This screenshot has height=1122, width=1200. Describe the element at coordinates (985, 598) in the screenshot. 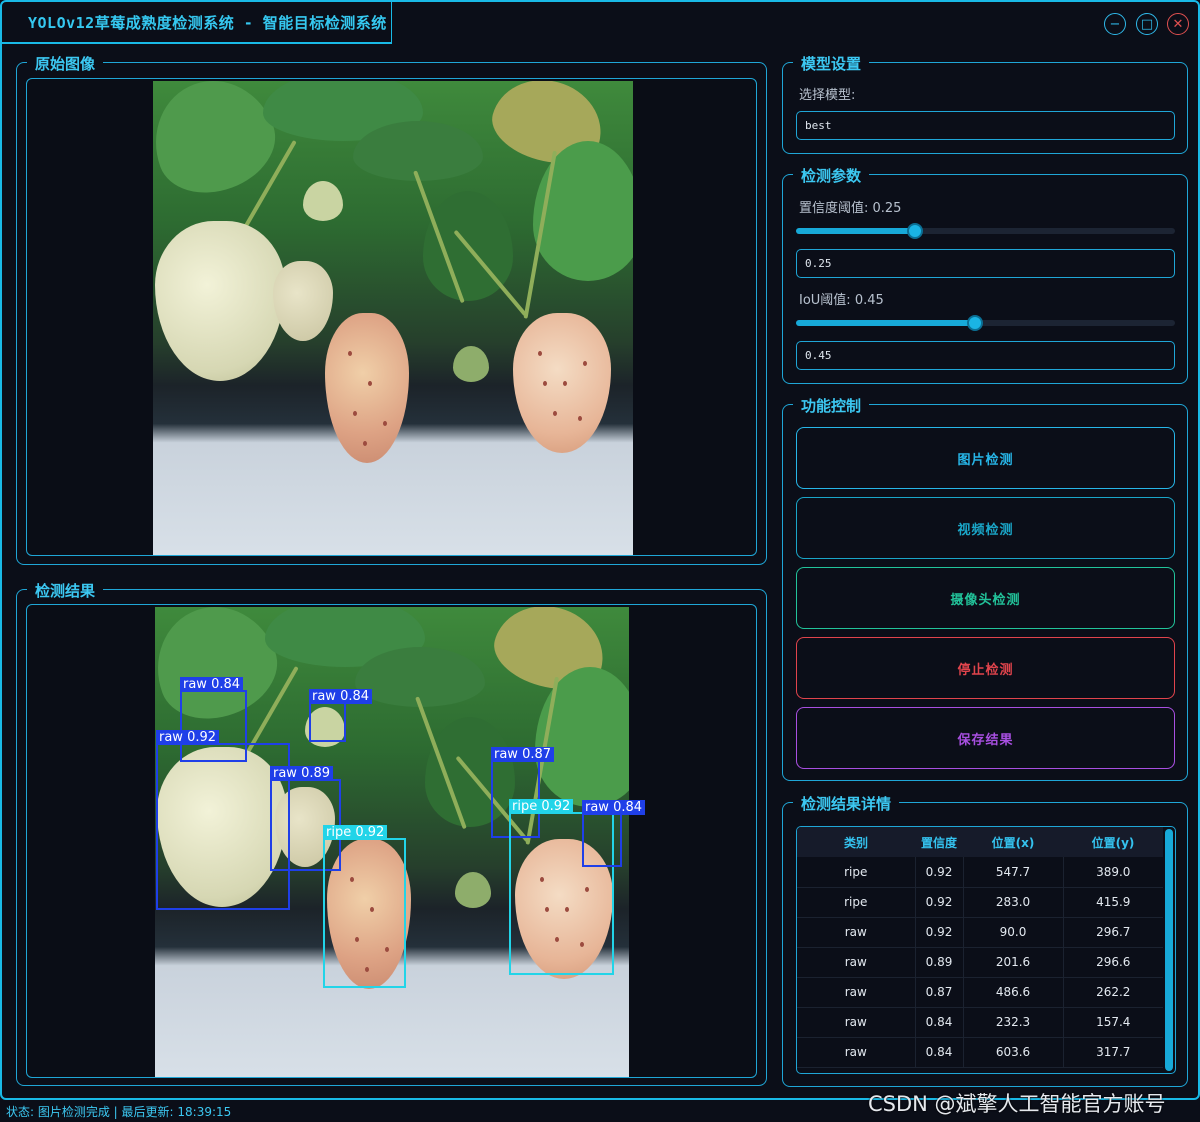

I see `camera-detect-button: 摄像头检测` at that location.